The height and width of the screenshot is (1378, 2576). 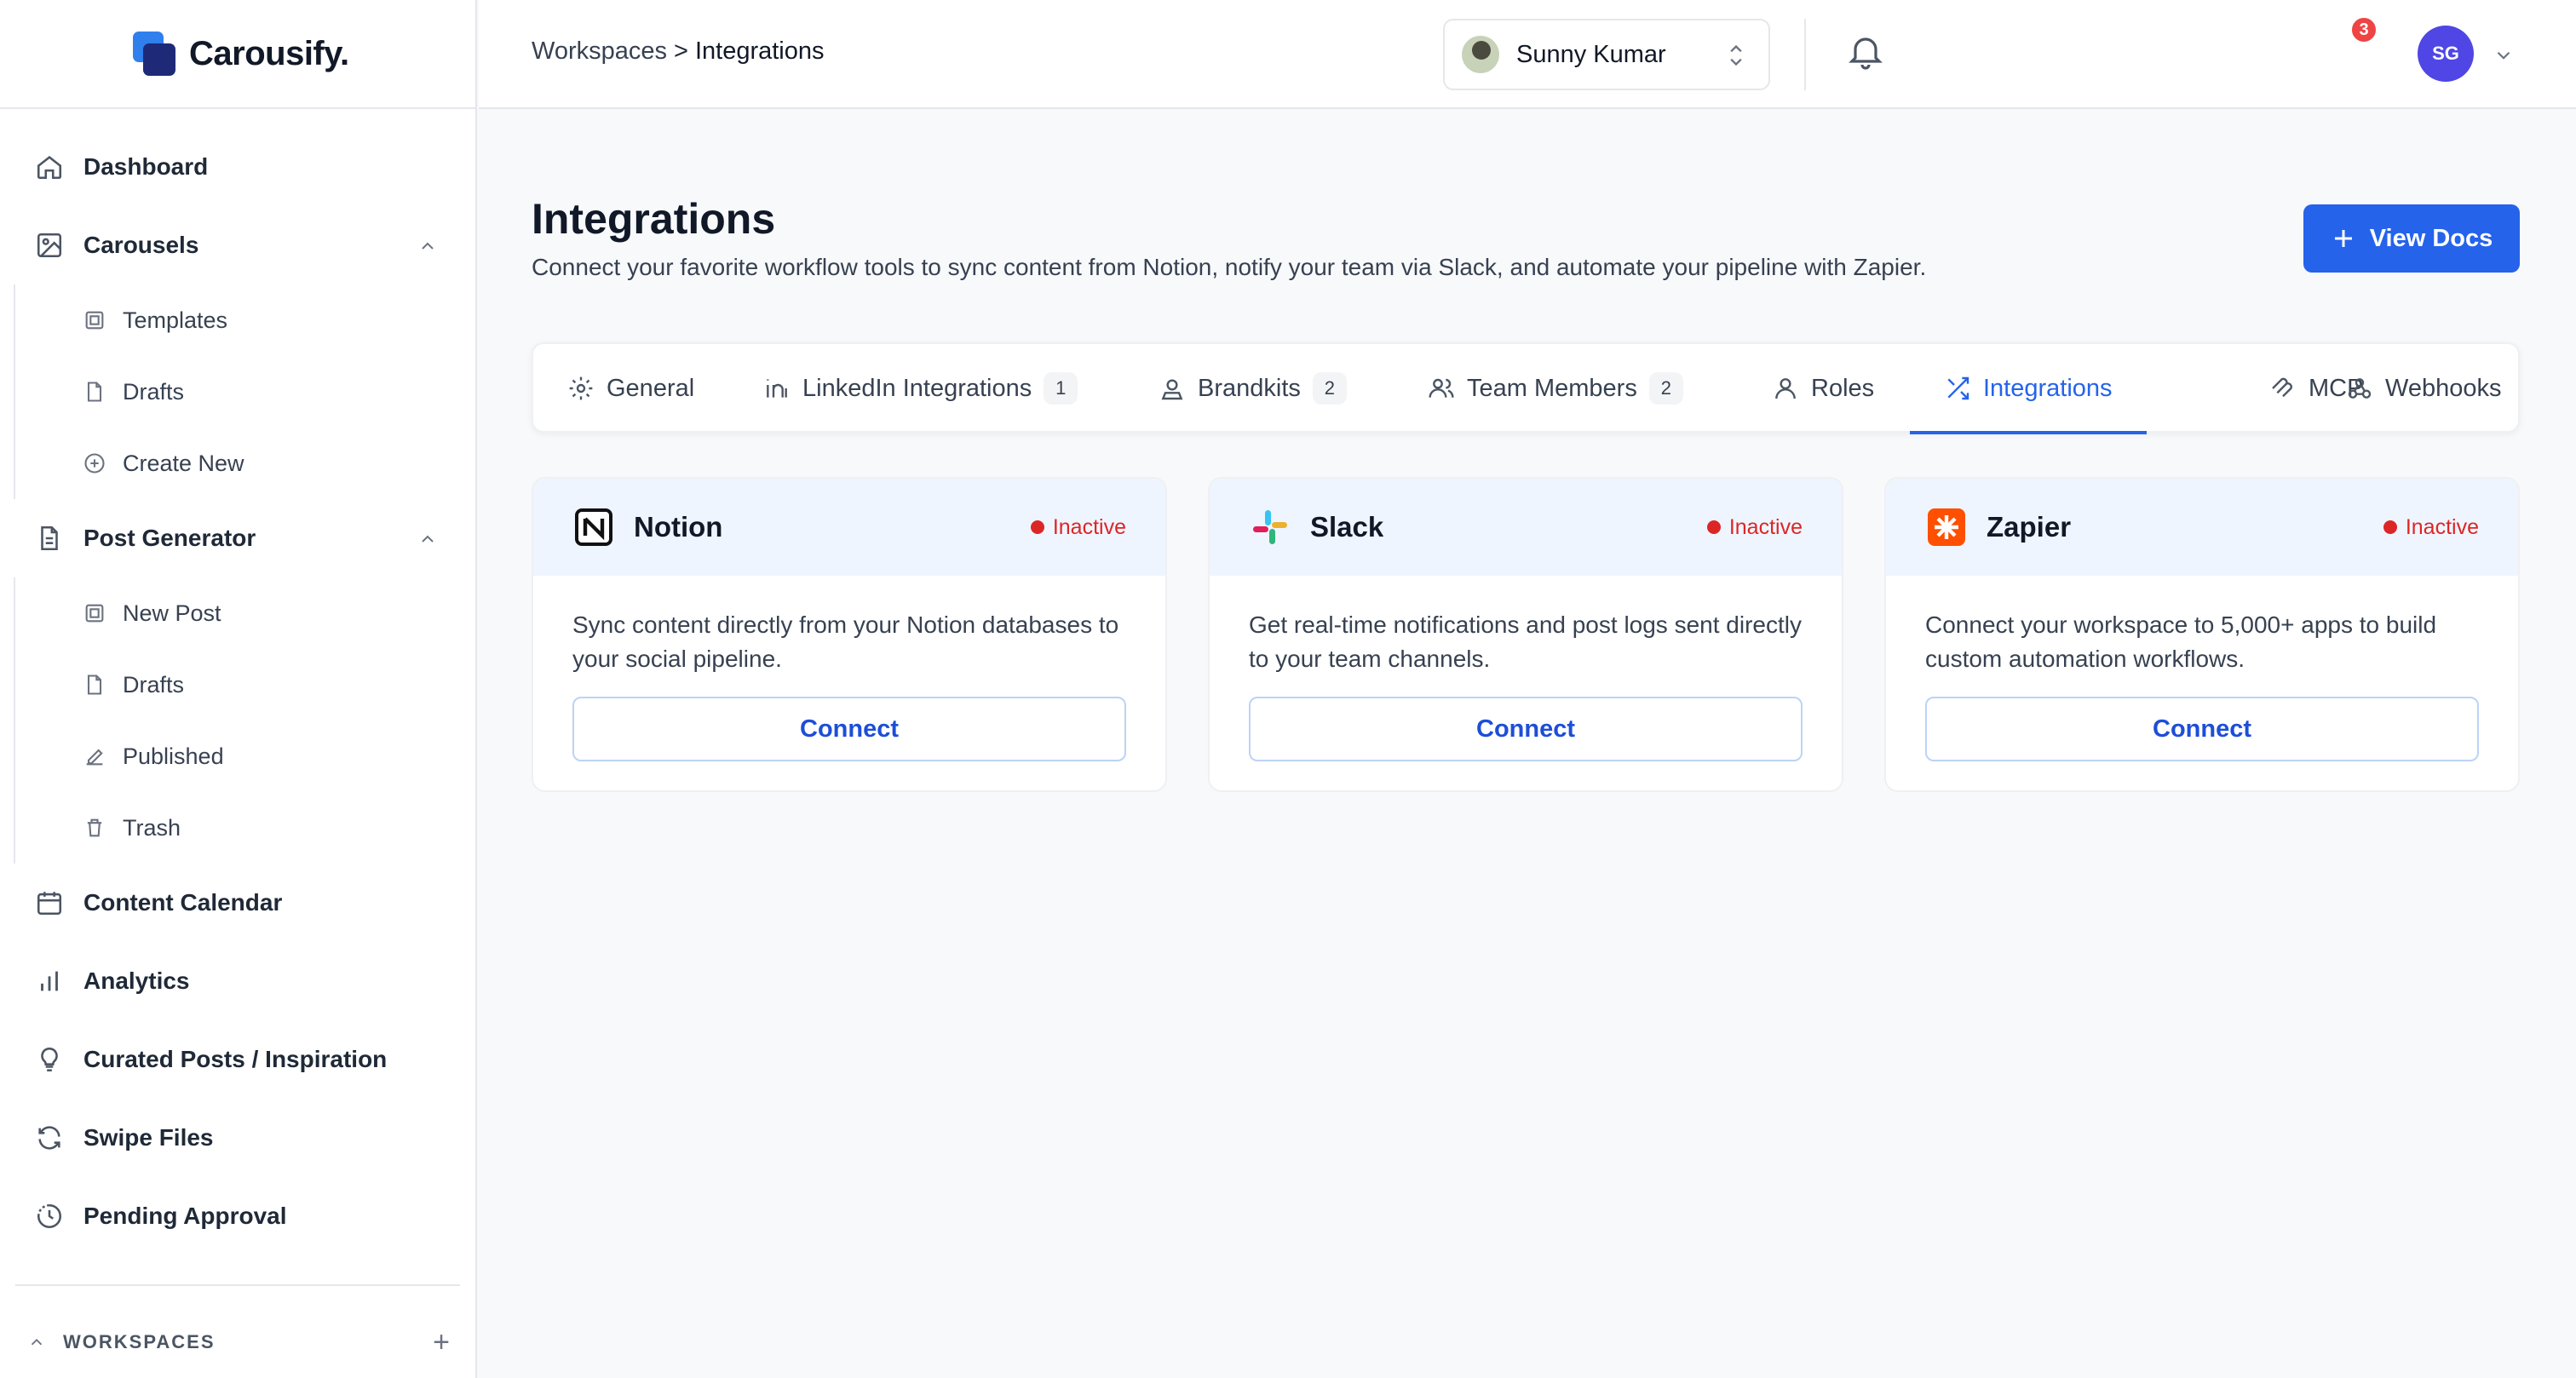 I want to click on sidebar-subitem-label: Create New, so click(x=184, y=463).